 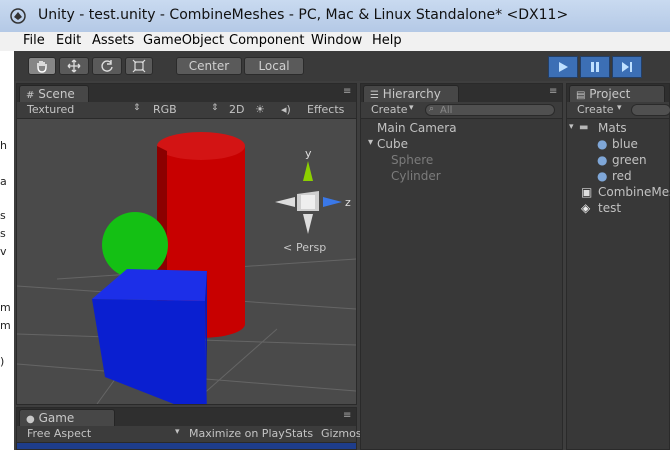 What do you see at coordinates (342, 66) in the screenshot?
I see `main-toolbar: Center Local` at bounding box center [342, 66].